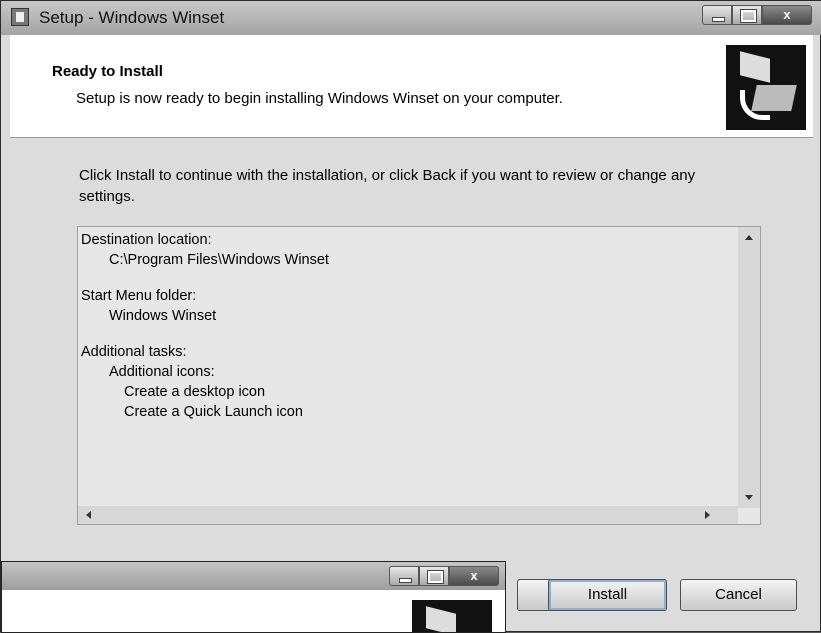 This screenshot has width=821, height=633. I want to click on task-quick-launch-icon: Create a Quick Launch icon, so click(213, 412).